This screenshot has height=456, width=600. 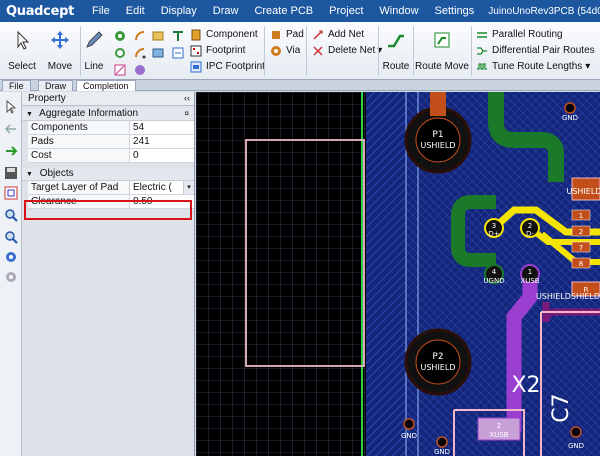 What do you see at coordinates (530, 272) in the screenshot?
I see `pin-number: 1` at bounding box center [530, 272].